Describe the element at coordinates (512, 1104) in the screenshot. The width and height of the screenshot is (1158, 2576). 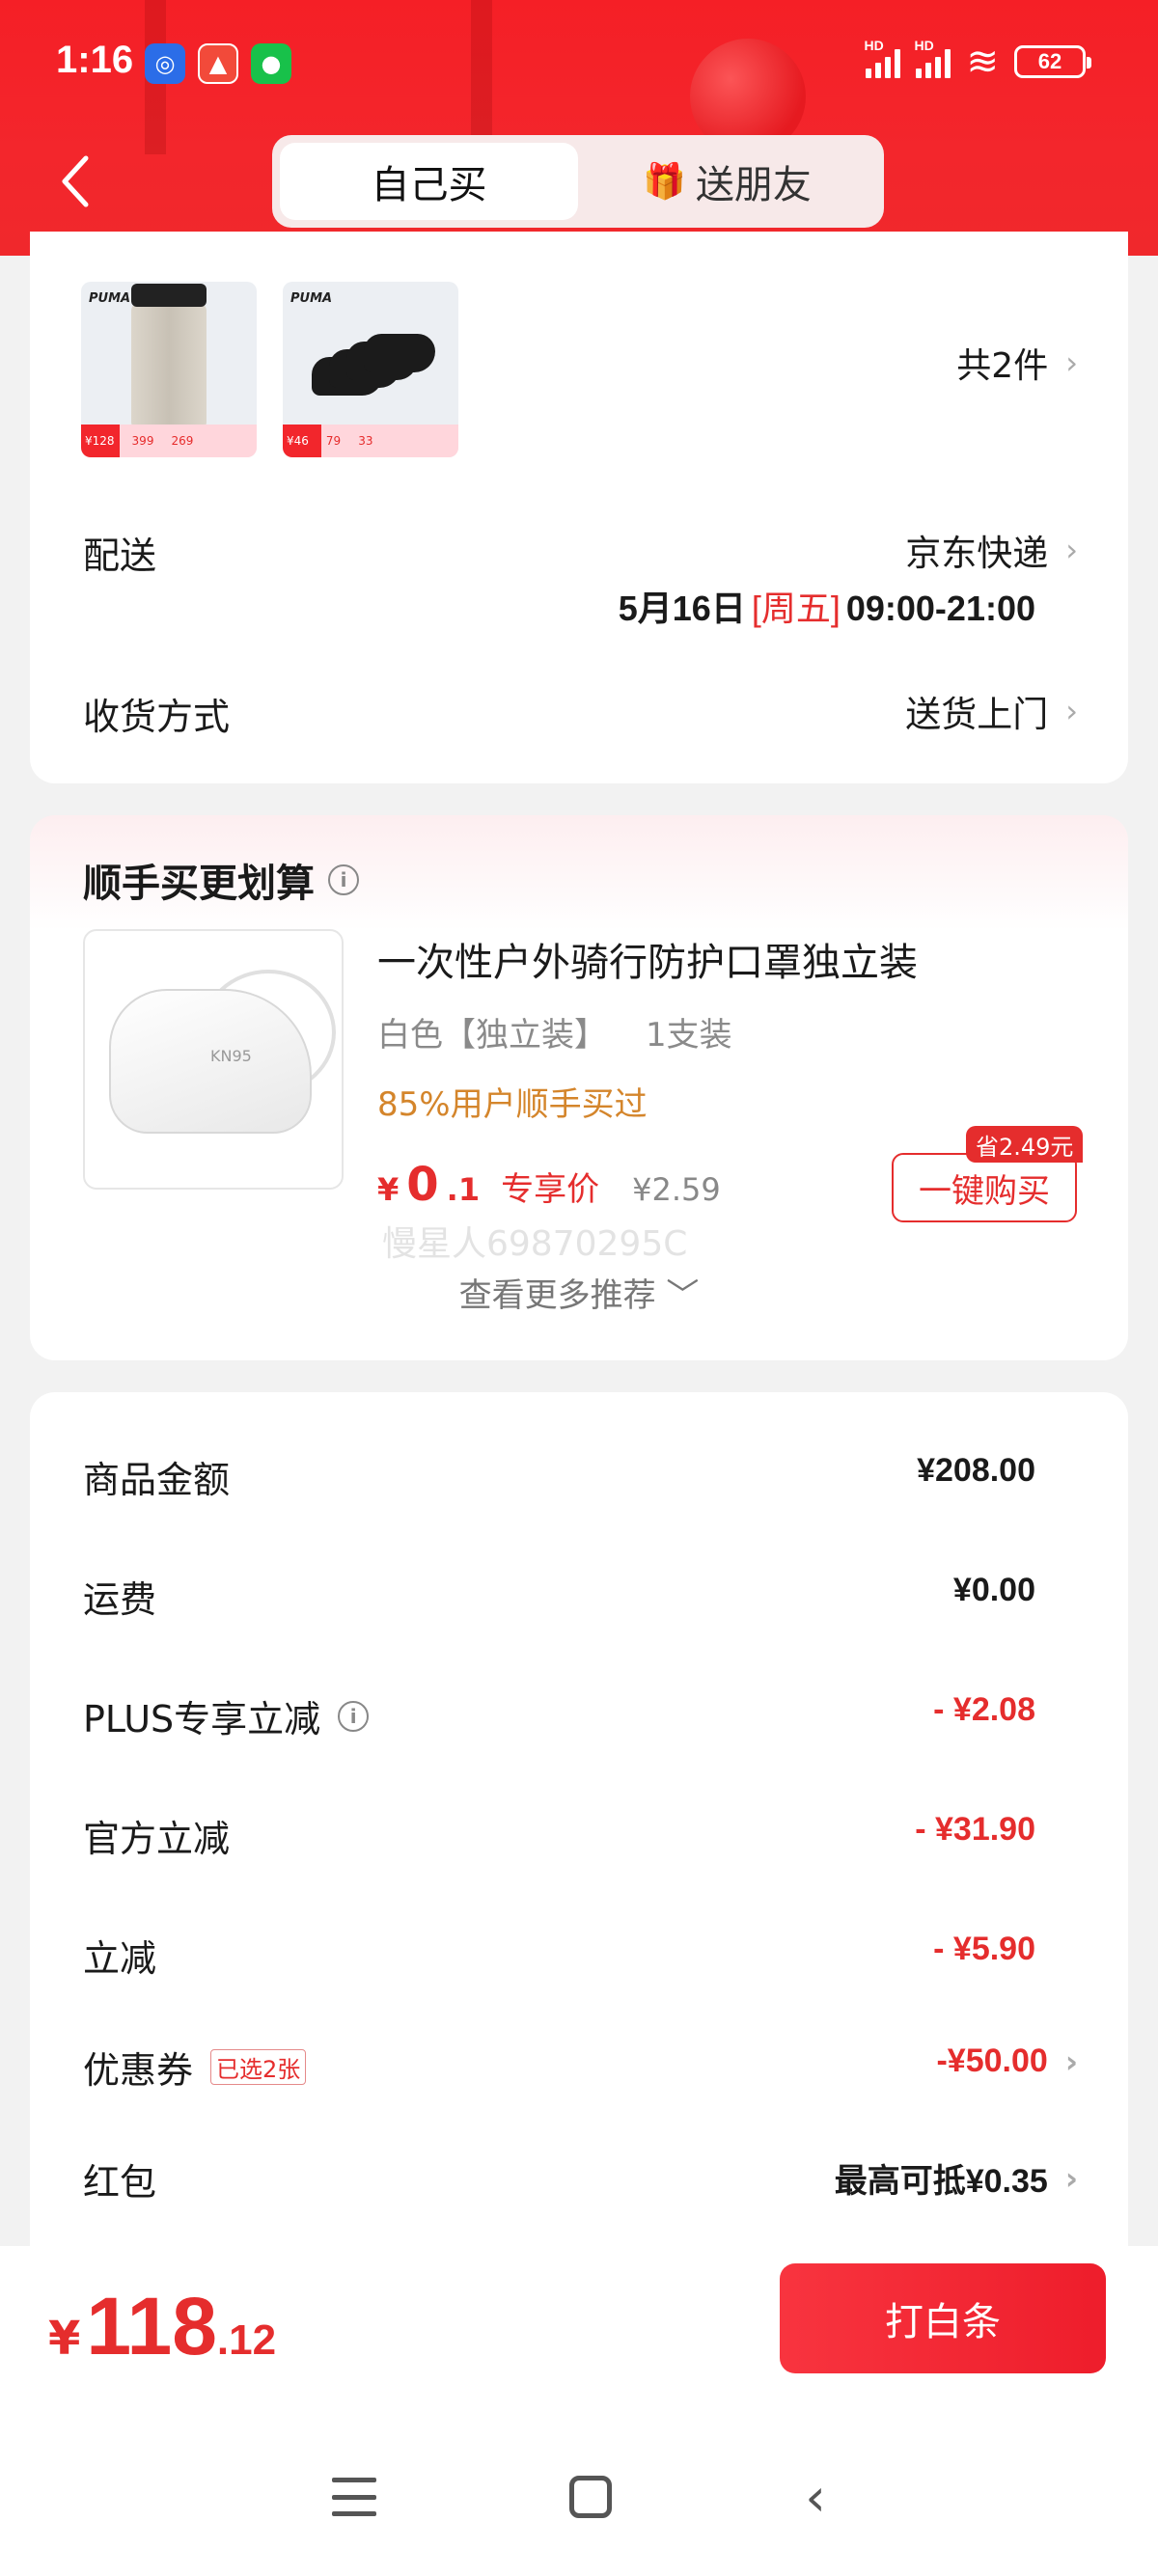
I see `addon-bought-text: 85%用户顺手买过` at that location.